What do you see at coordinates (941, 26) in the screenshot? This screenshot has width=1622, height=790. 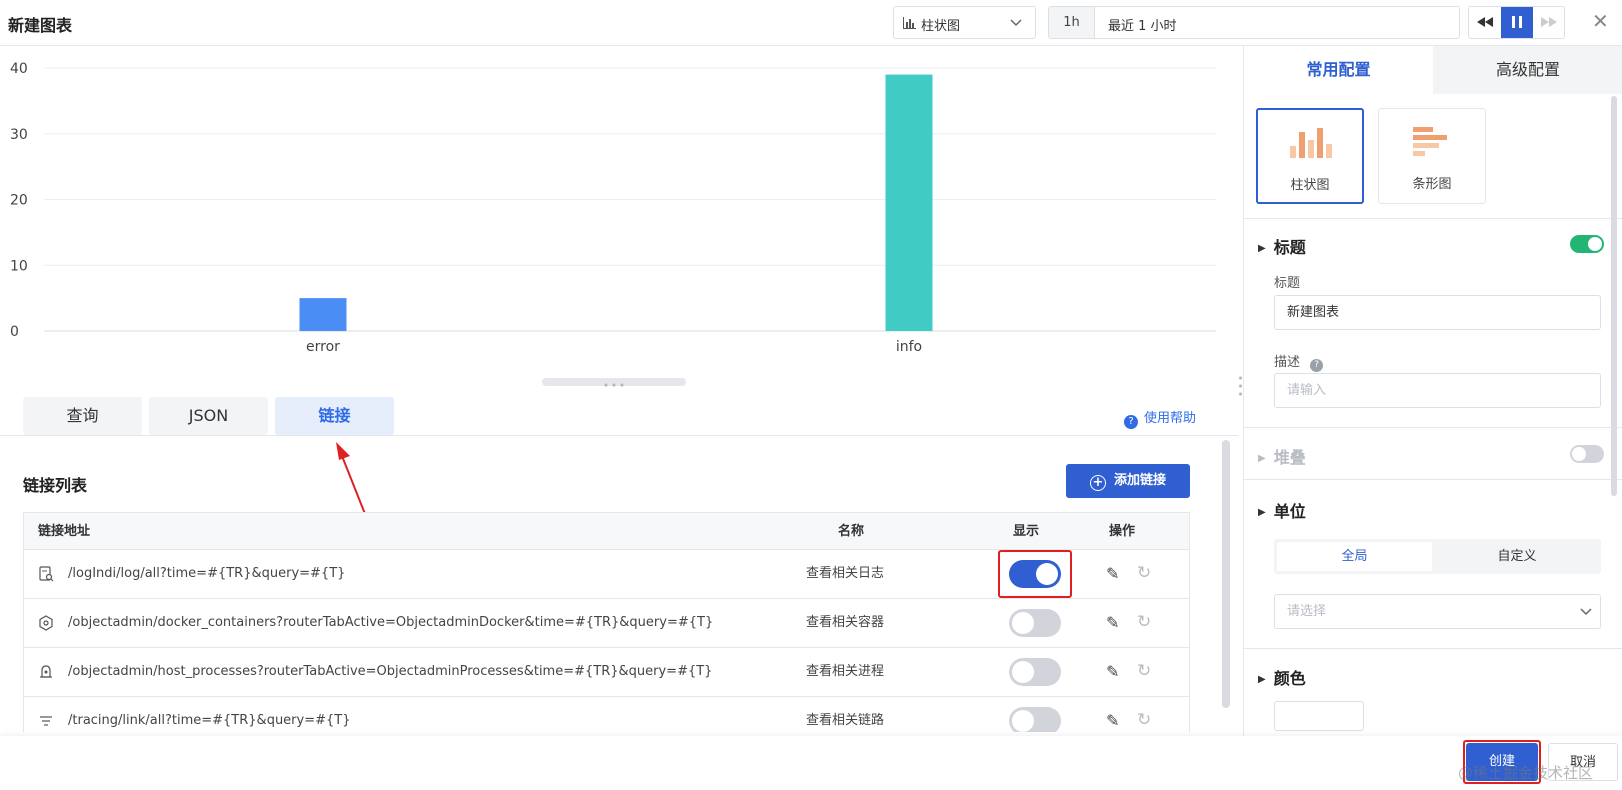 I see `chart-type-value: 柱状图` at bounding box center [941, 26].